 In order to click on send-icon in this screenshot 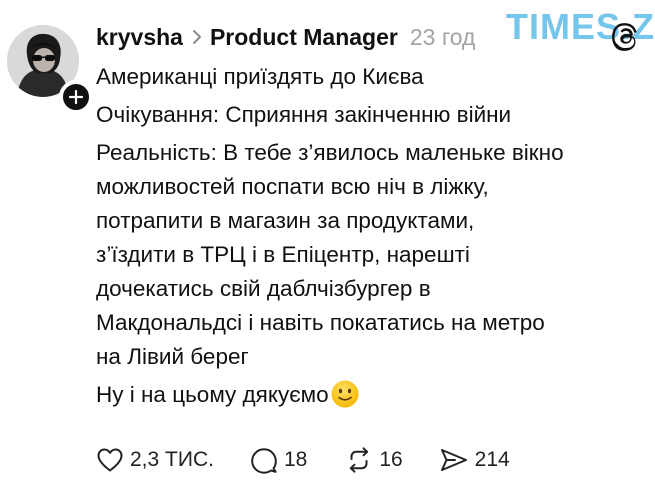, I will do `click(453, 460)`.